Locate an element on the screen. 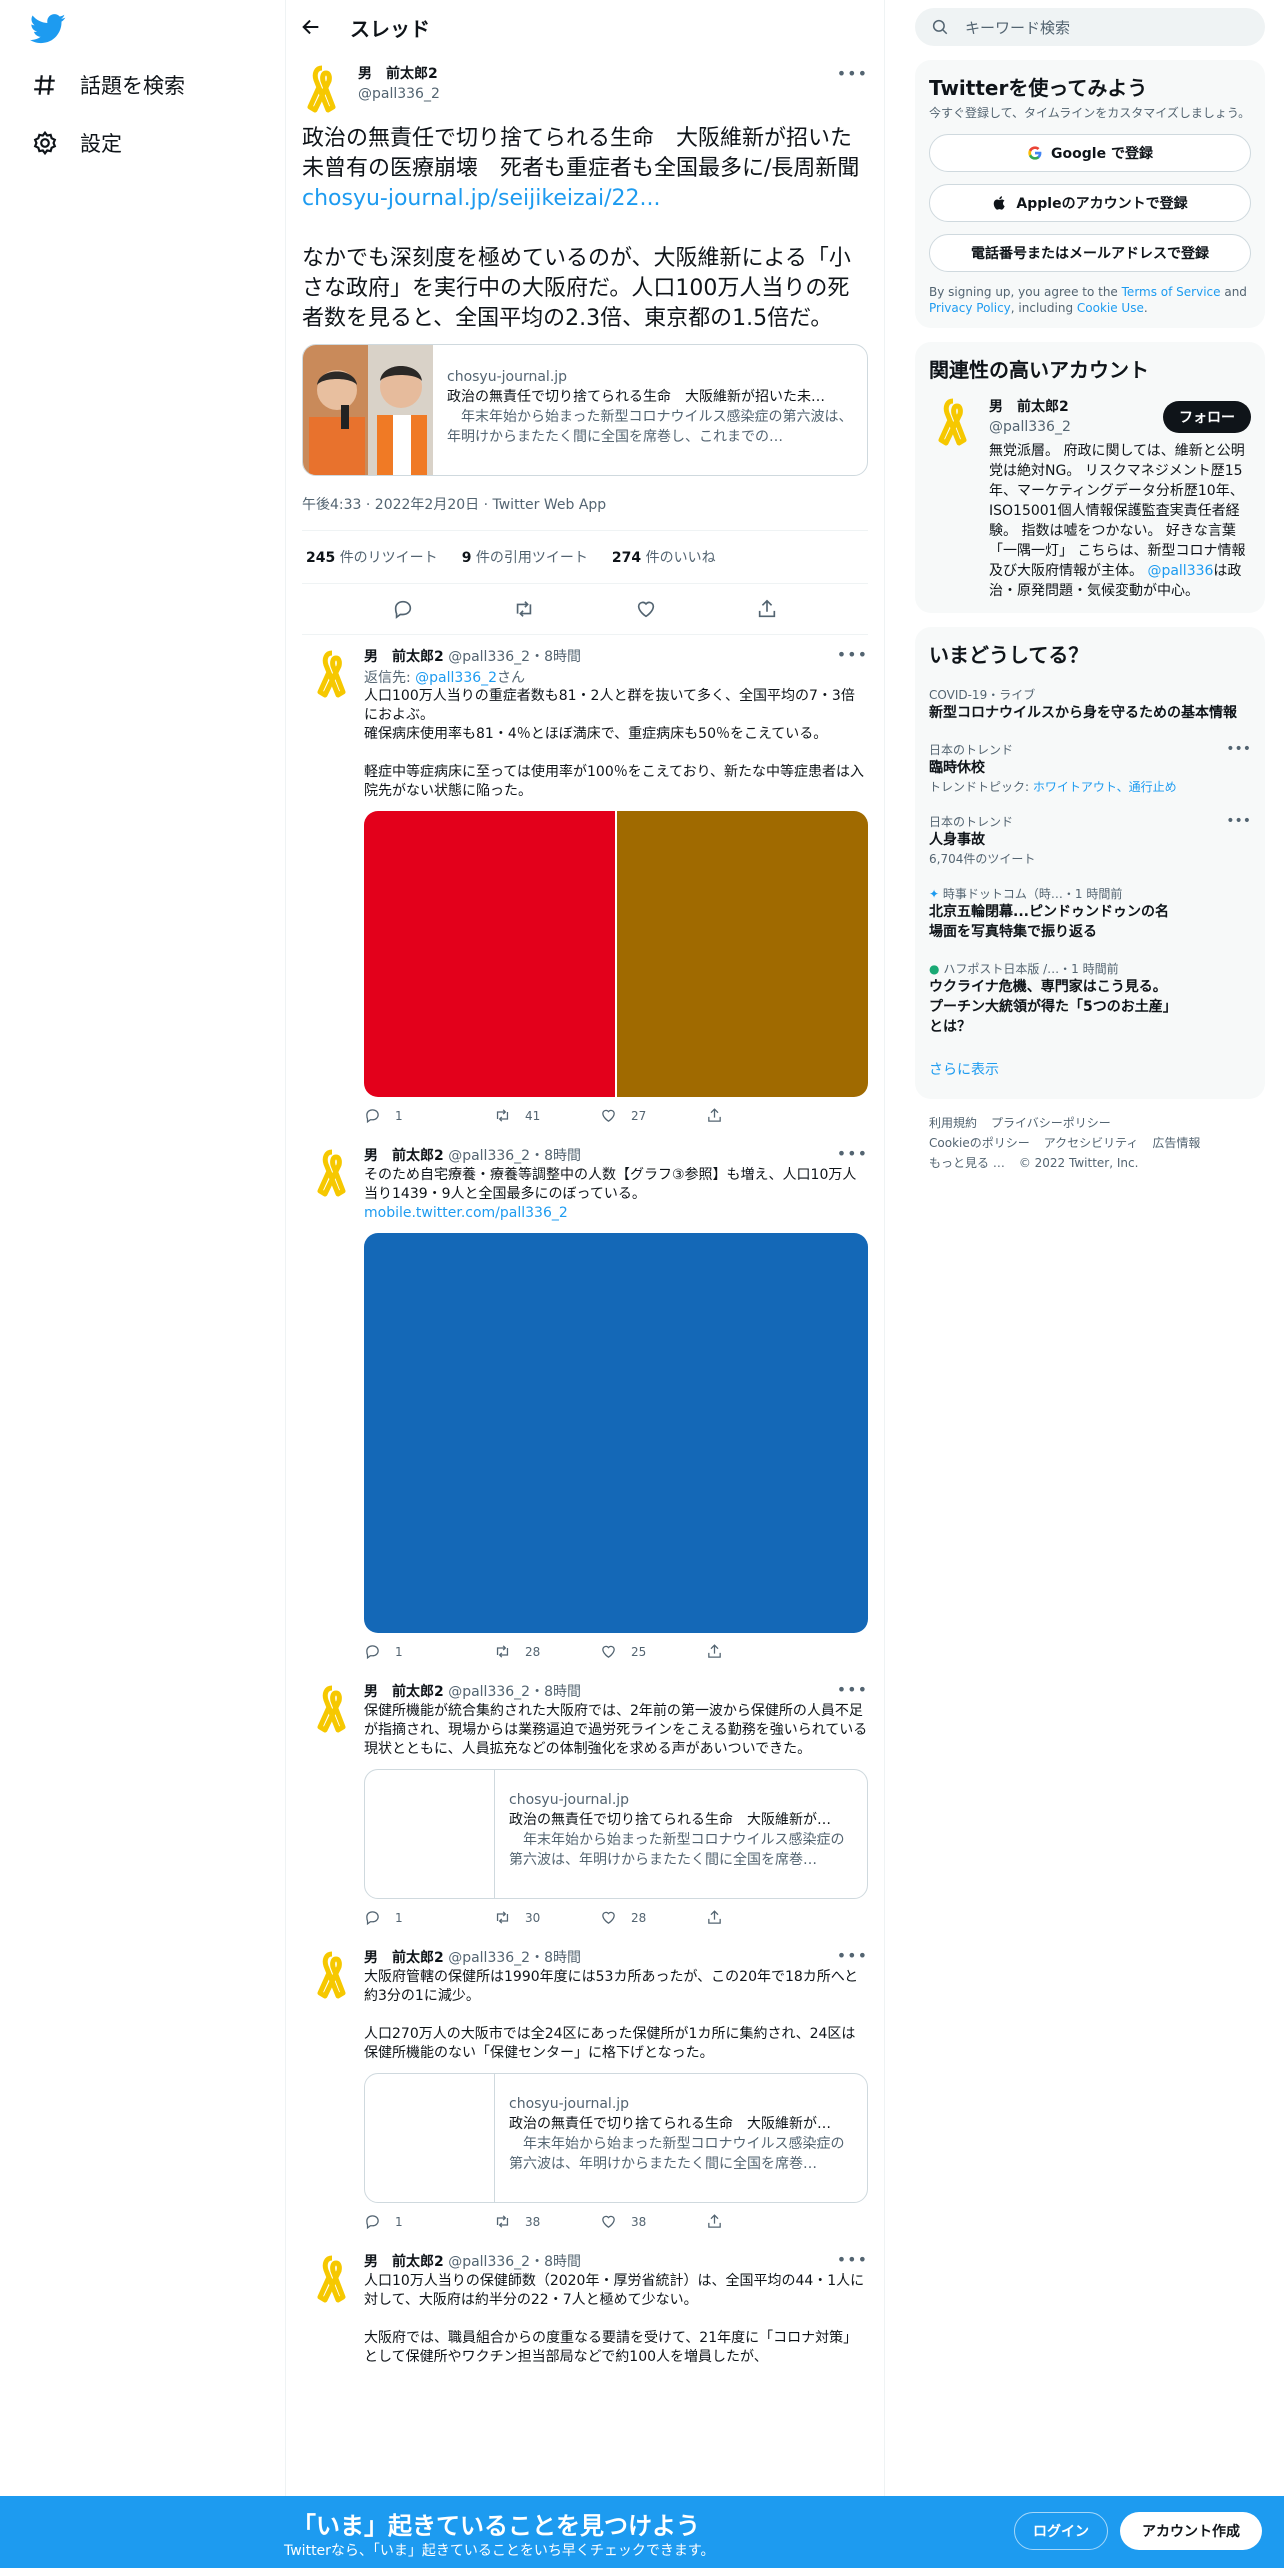 The height and width of the screenshot is (2568, 1284). email-signup-button: 電話番号またはメールアドレスで登録 is located at coordinates (1090, 253).